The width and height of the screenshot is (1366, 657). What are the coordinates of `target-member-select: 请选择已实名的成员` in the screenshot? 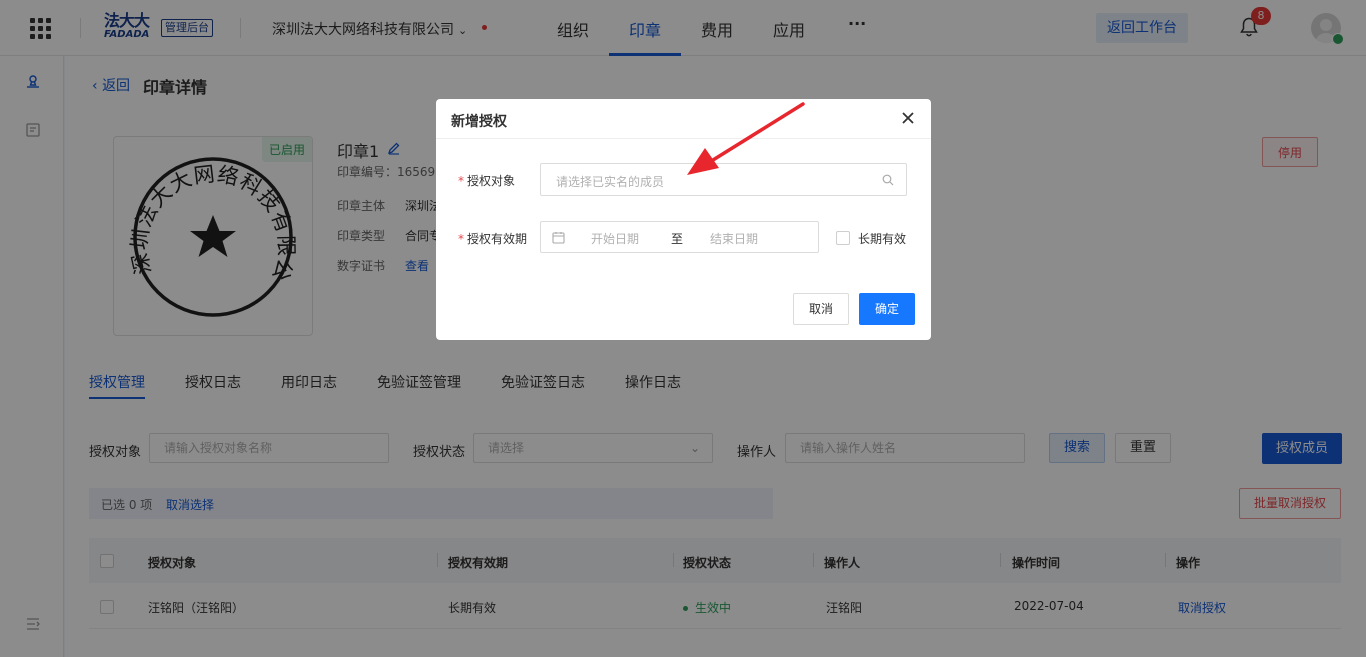 It's located at (723, 179).